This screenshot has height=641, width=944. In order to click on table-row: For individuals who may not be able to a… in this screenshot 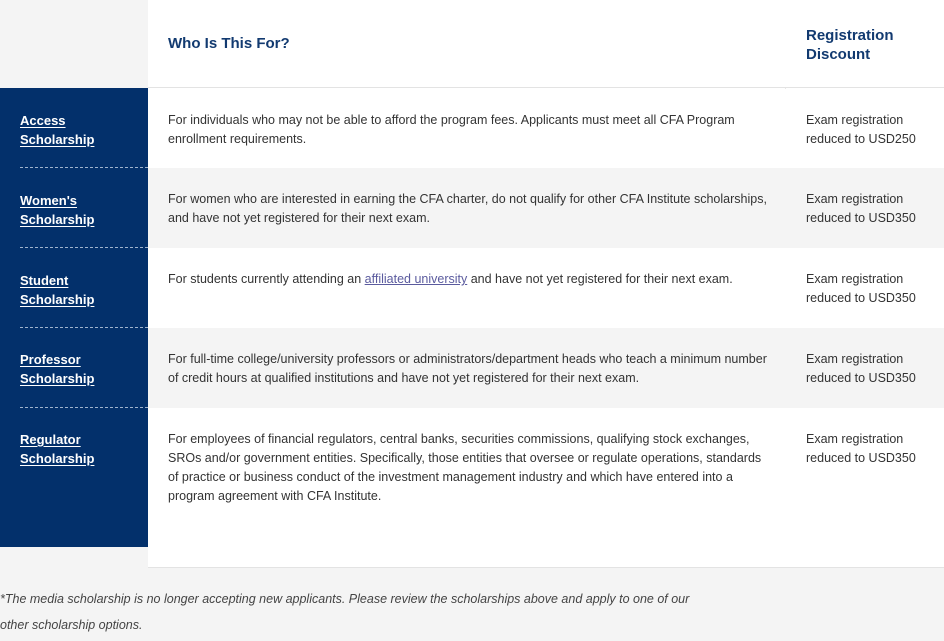, I will do `click(546, 128)`.